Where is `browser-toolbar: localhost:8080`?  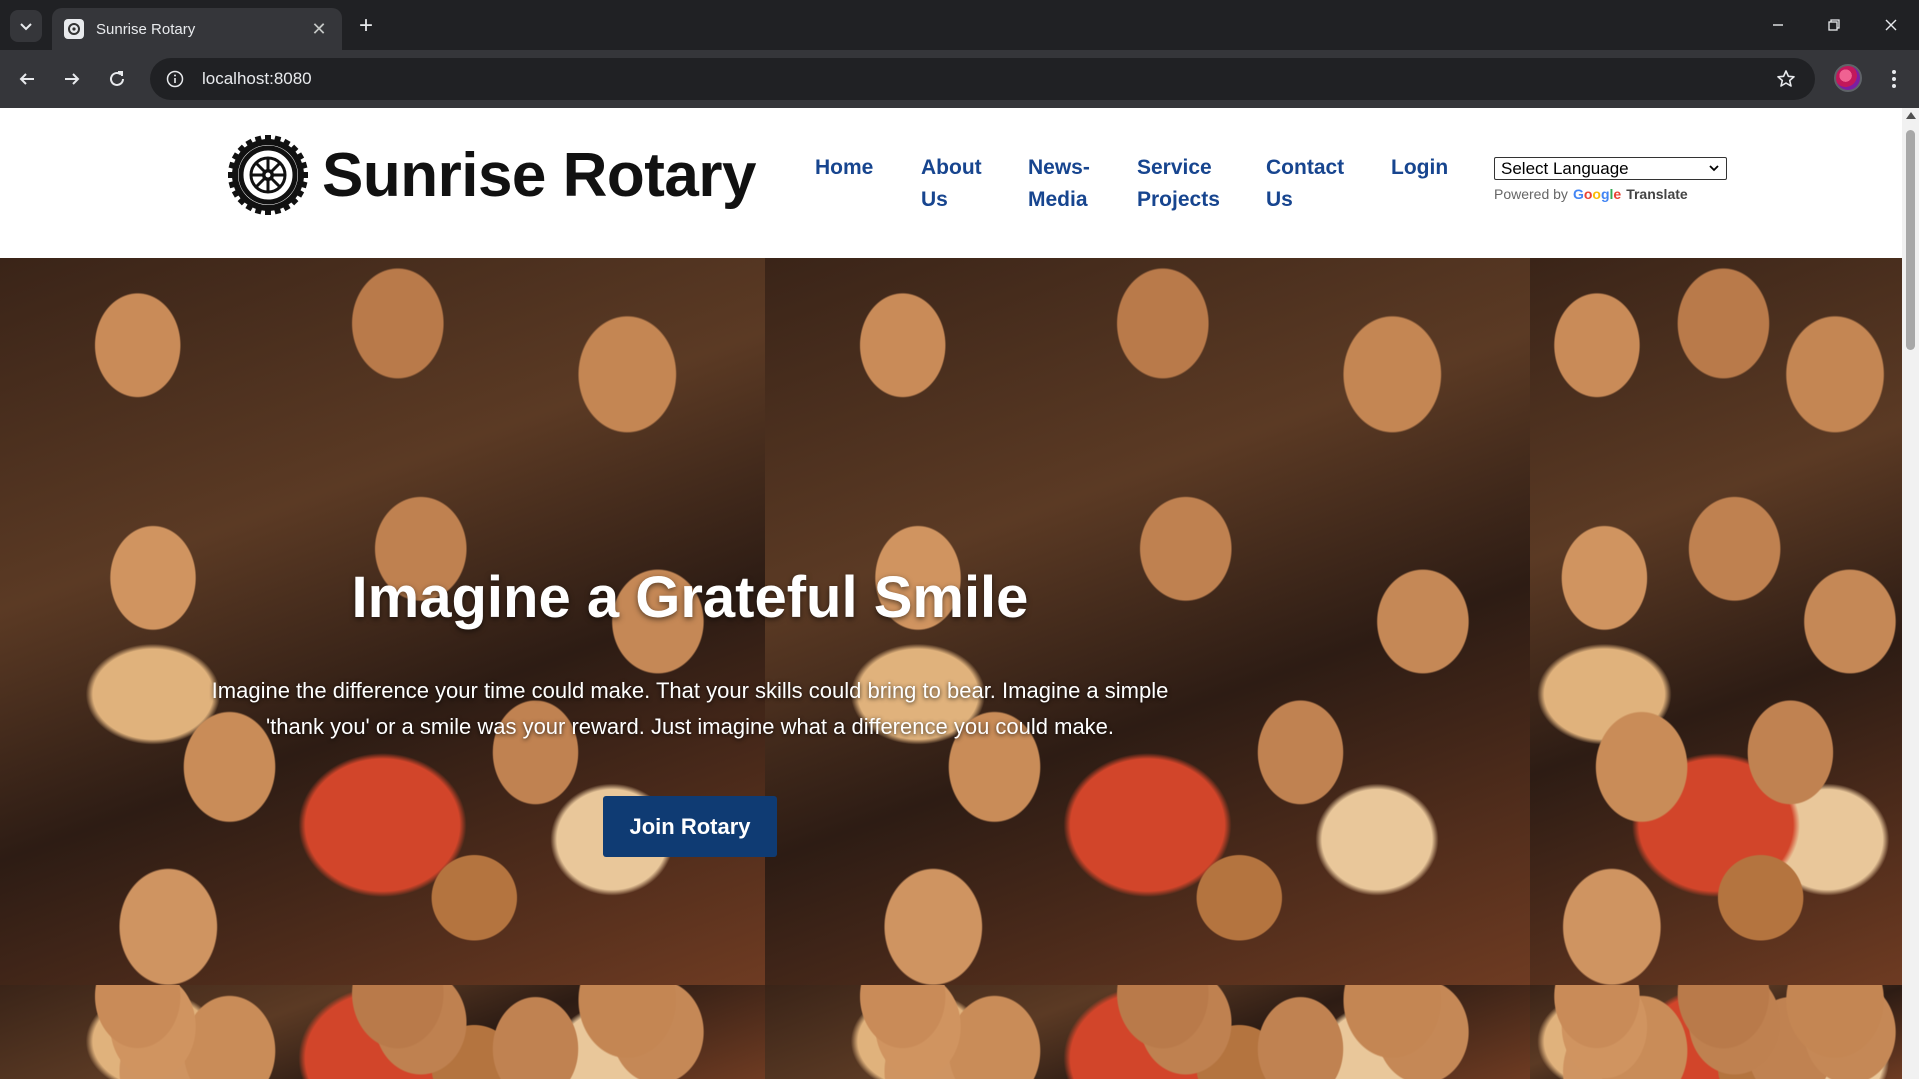
browser-toolbar: localhost:8080 is located at coordinates (959, 79).